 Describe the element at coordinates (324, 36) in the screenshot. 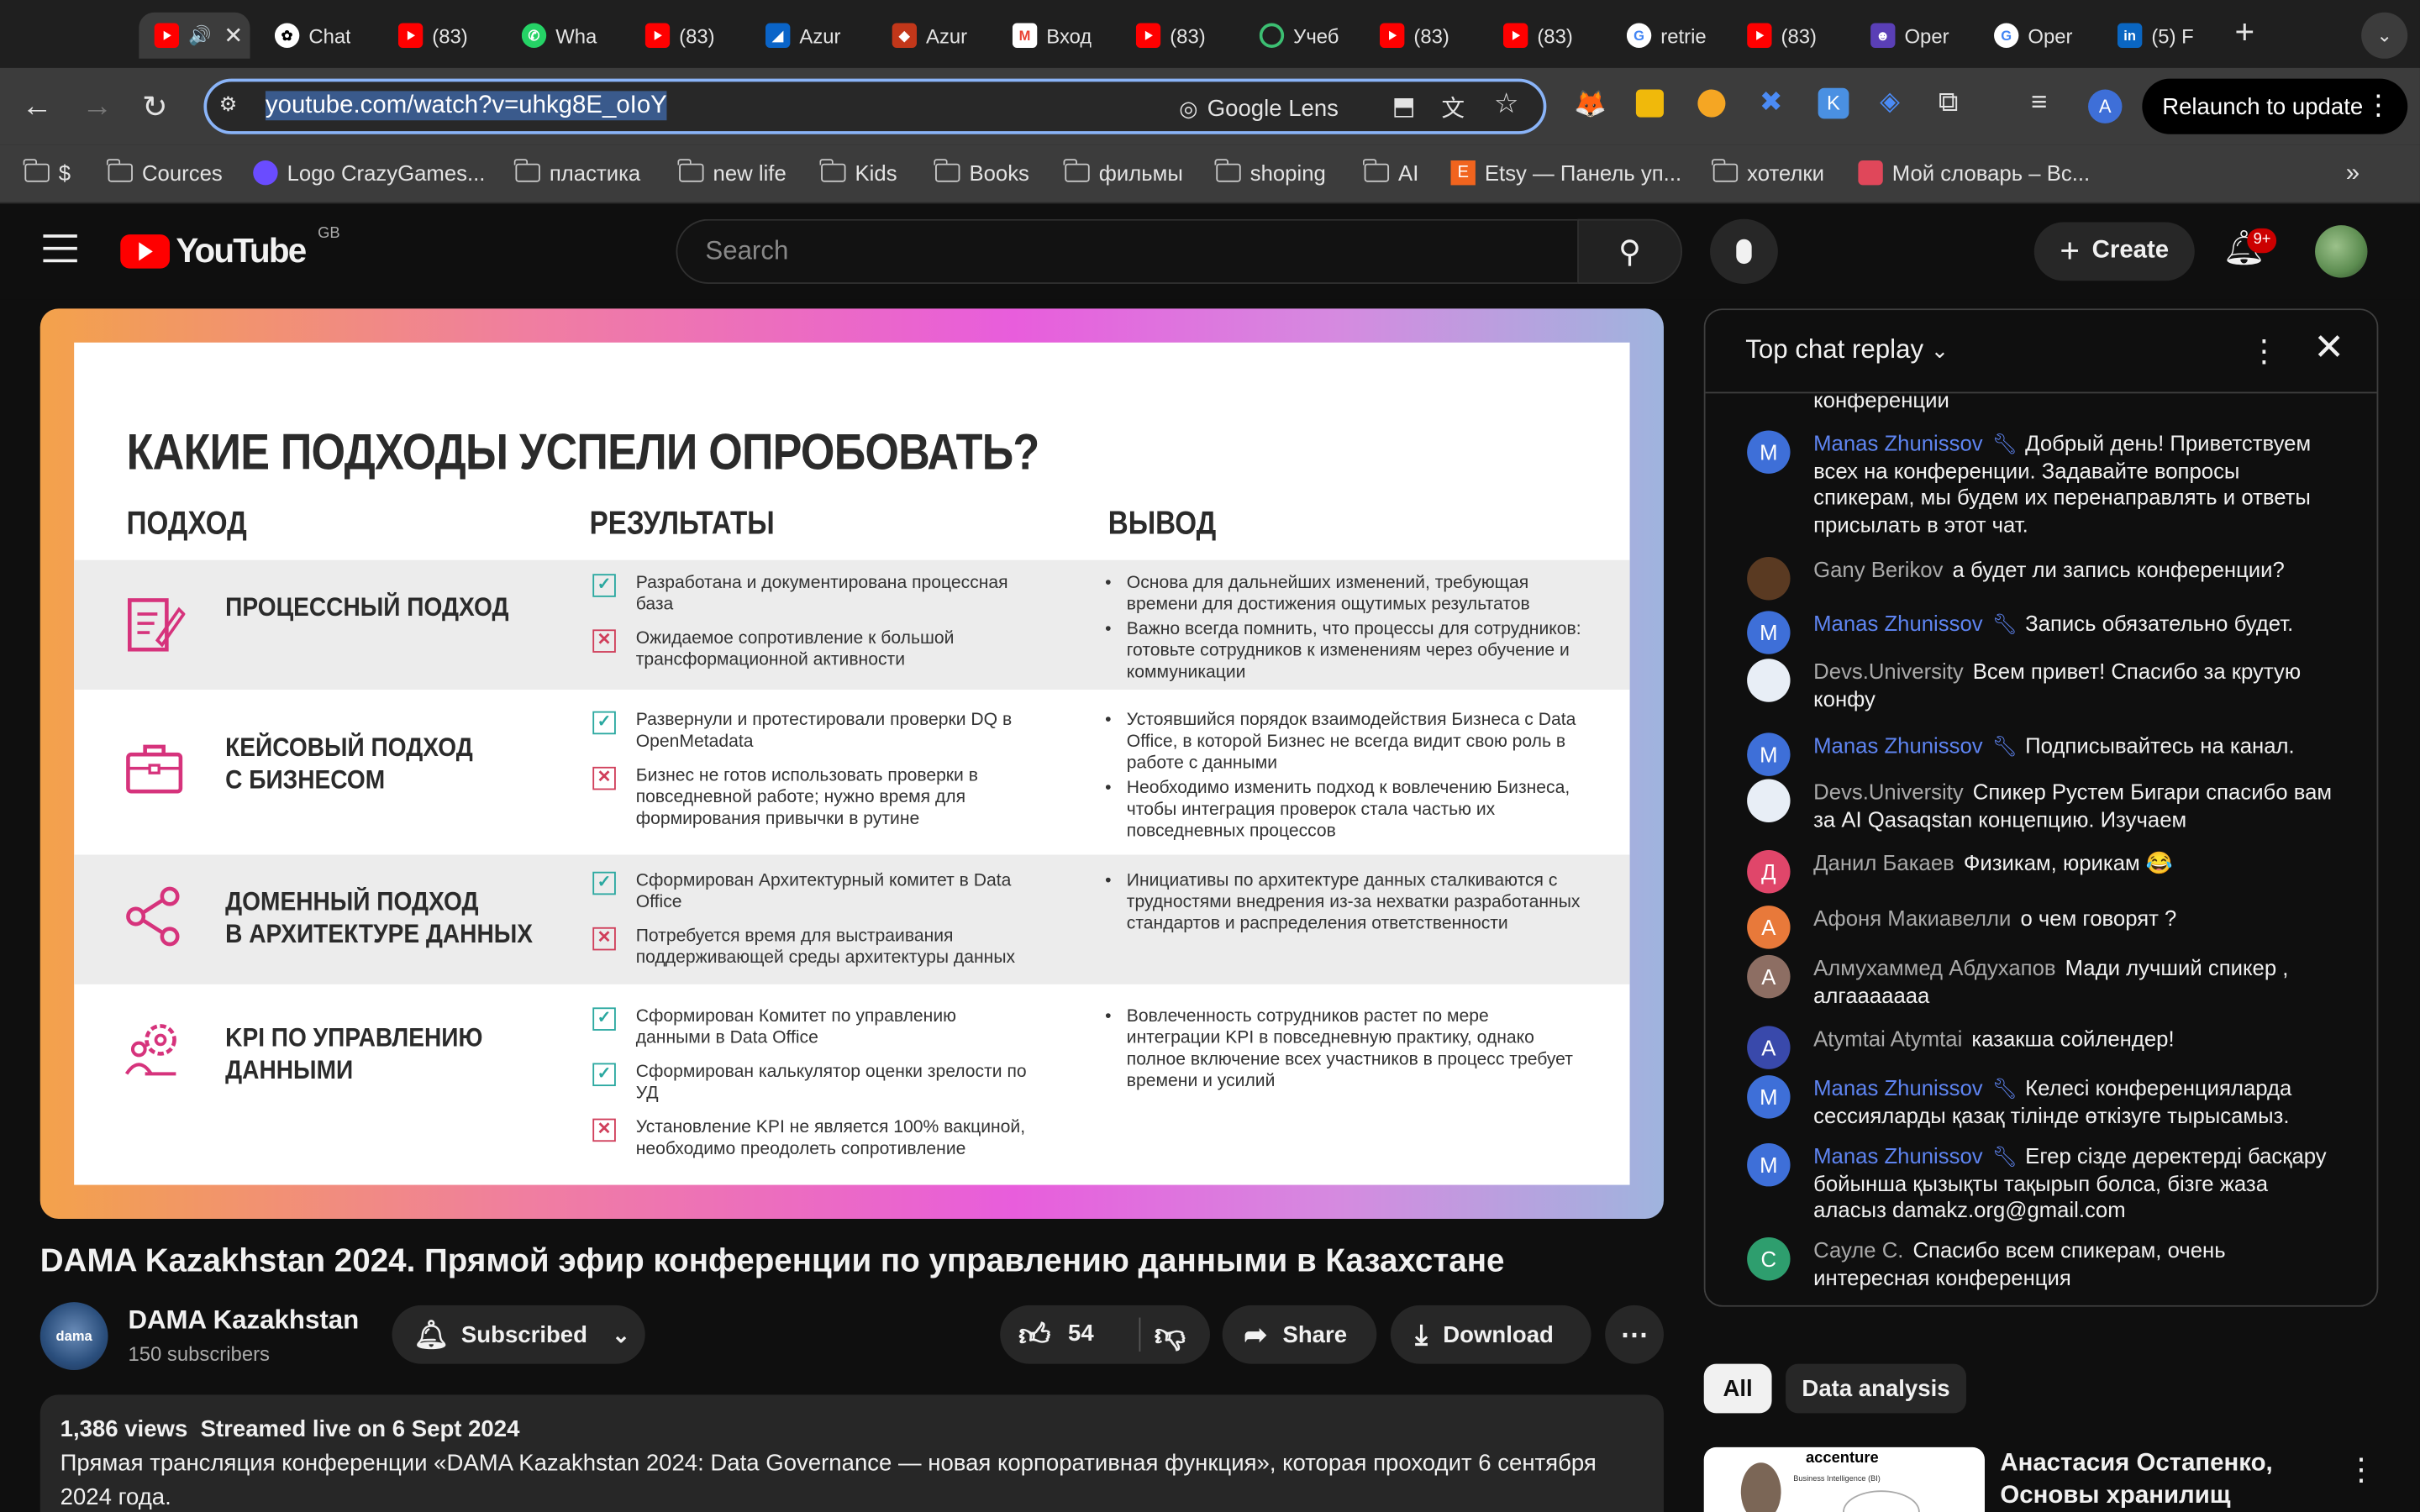

I see `tab-1: ✿ Chat` at that location.